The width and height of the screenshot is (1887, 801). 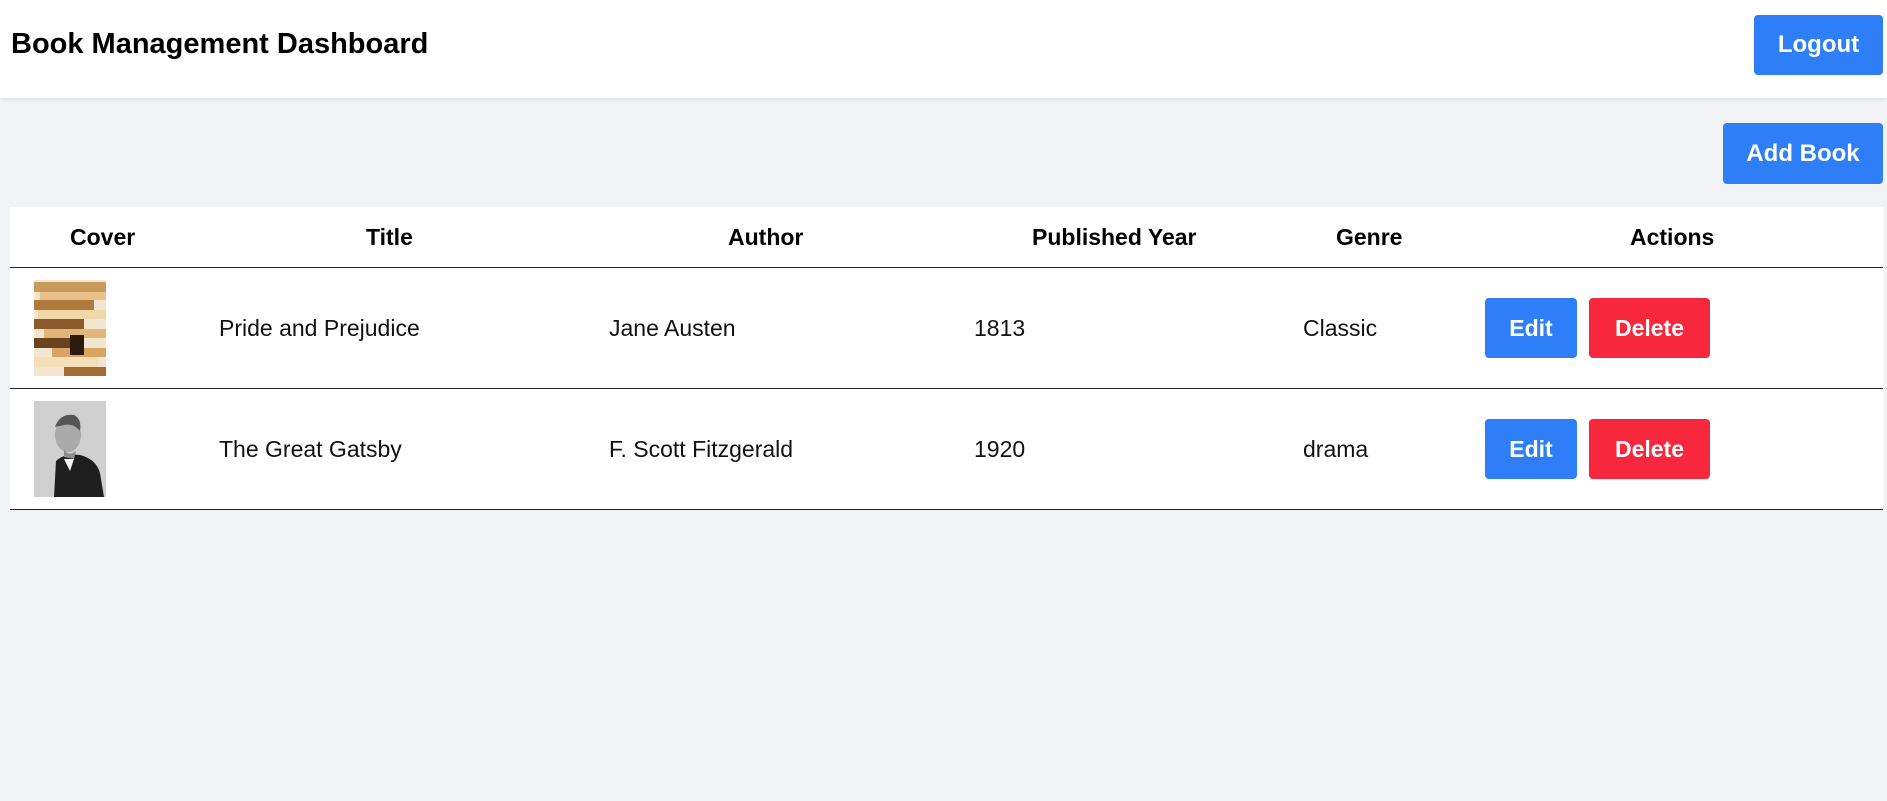 What do you see at coordinates (310, 449) in the screenshot?
I see `book-title: The Great Gatsby` at bounding box center [310, 449].